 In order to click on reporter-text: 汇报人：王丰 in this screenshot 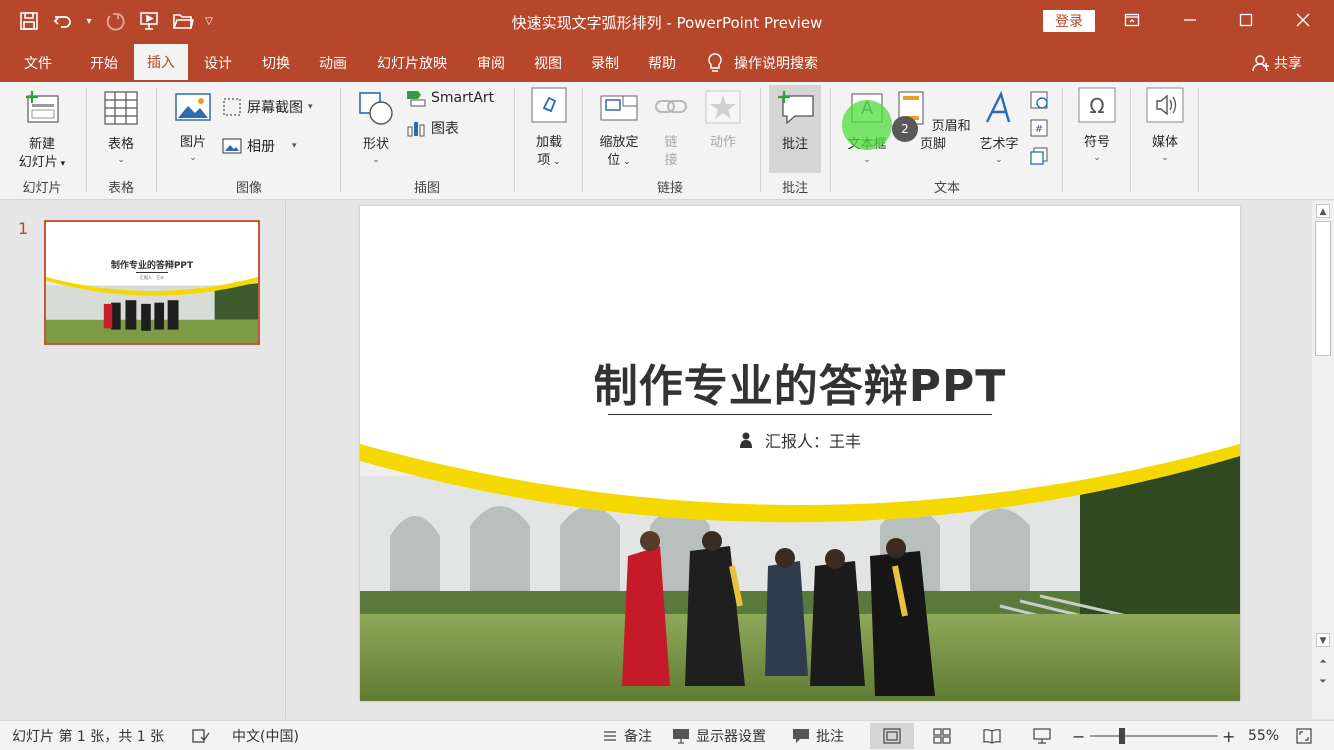, I will do `click(812, 441)`.